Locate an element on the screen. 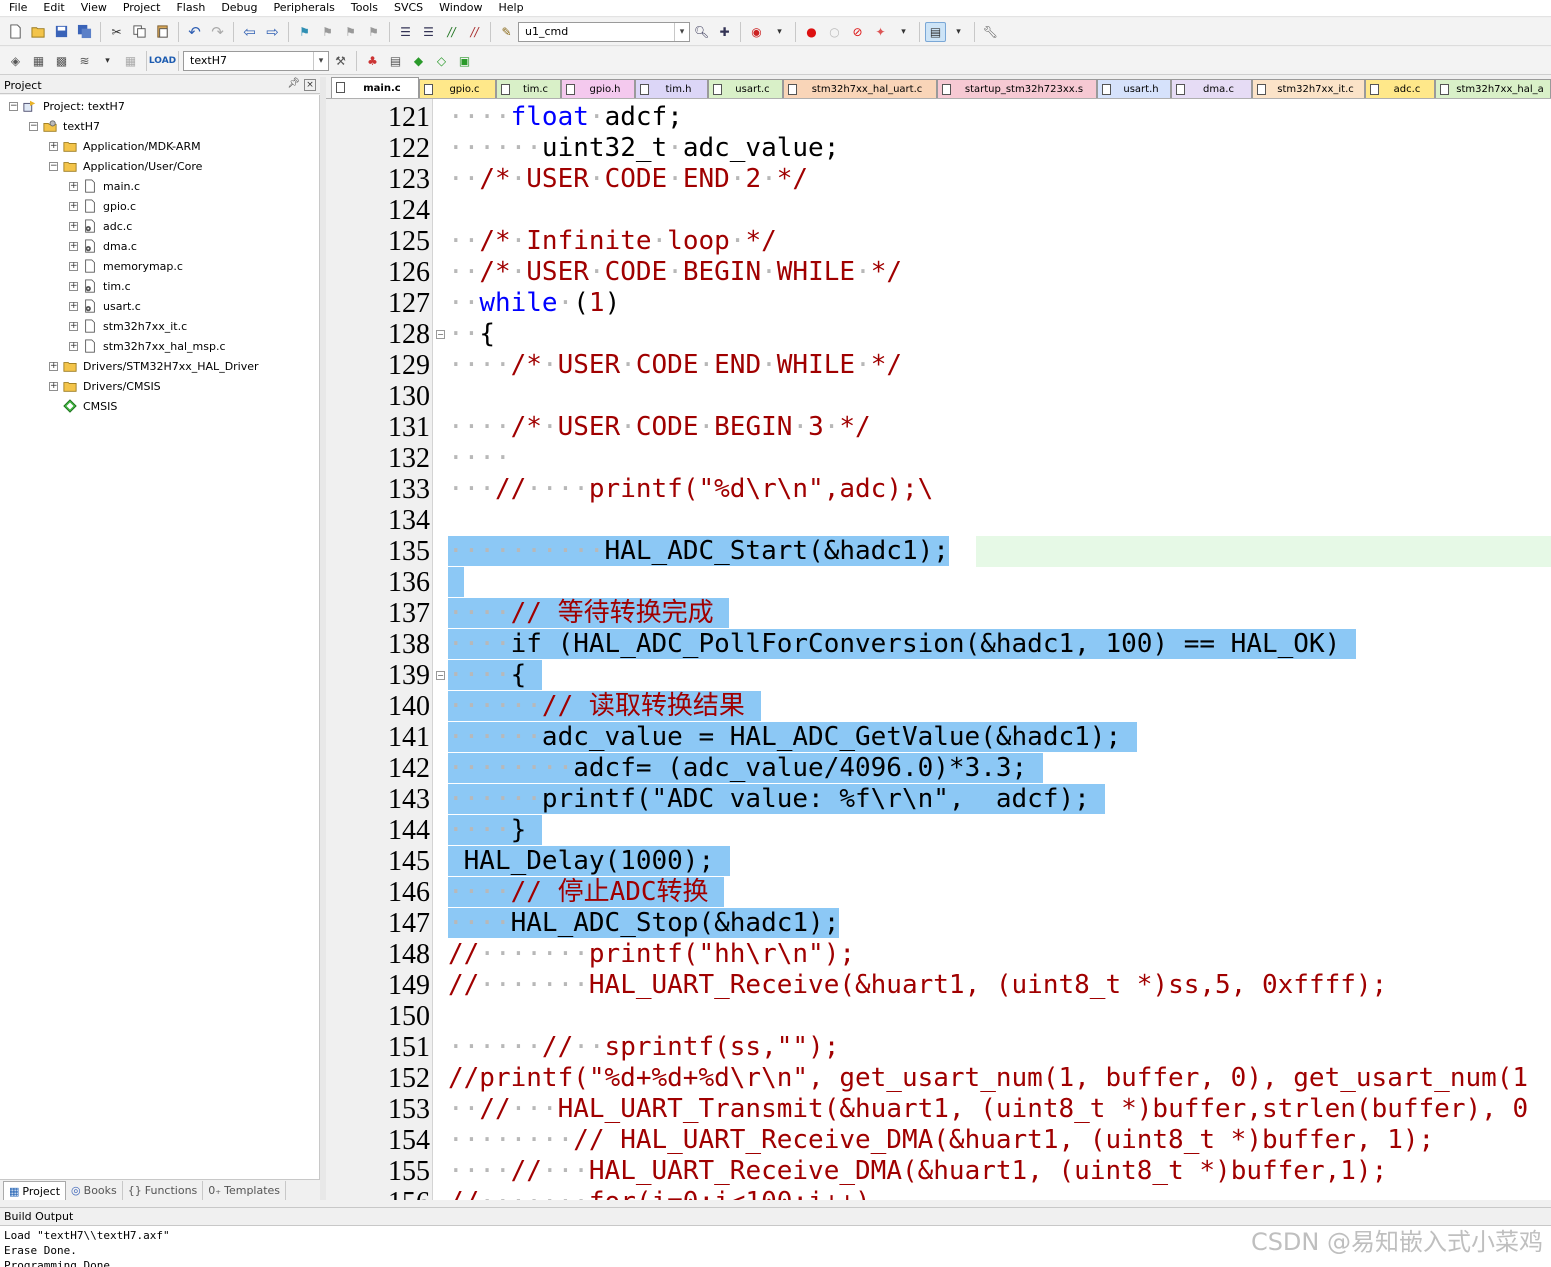 This screenshot has width=1551, height=1267. tree-node: Application/MDK-ARM is located at coordinates (132, 146).